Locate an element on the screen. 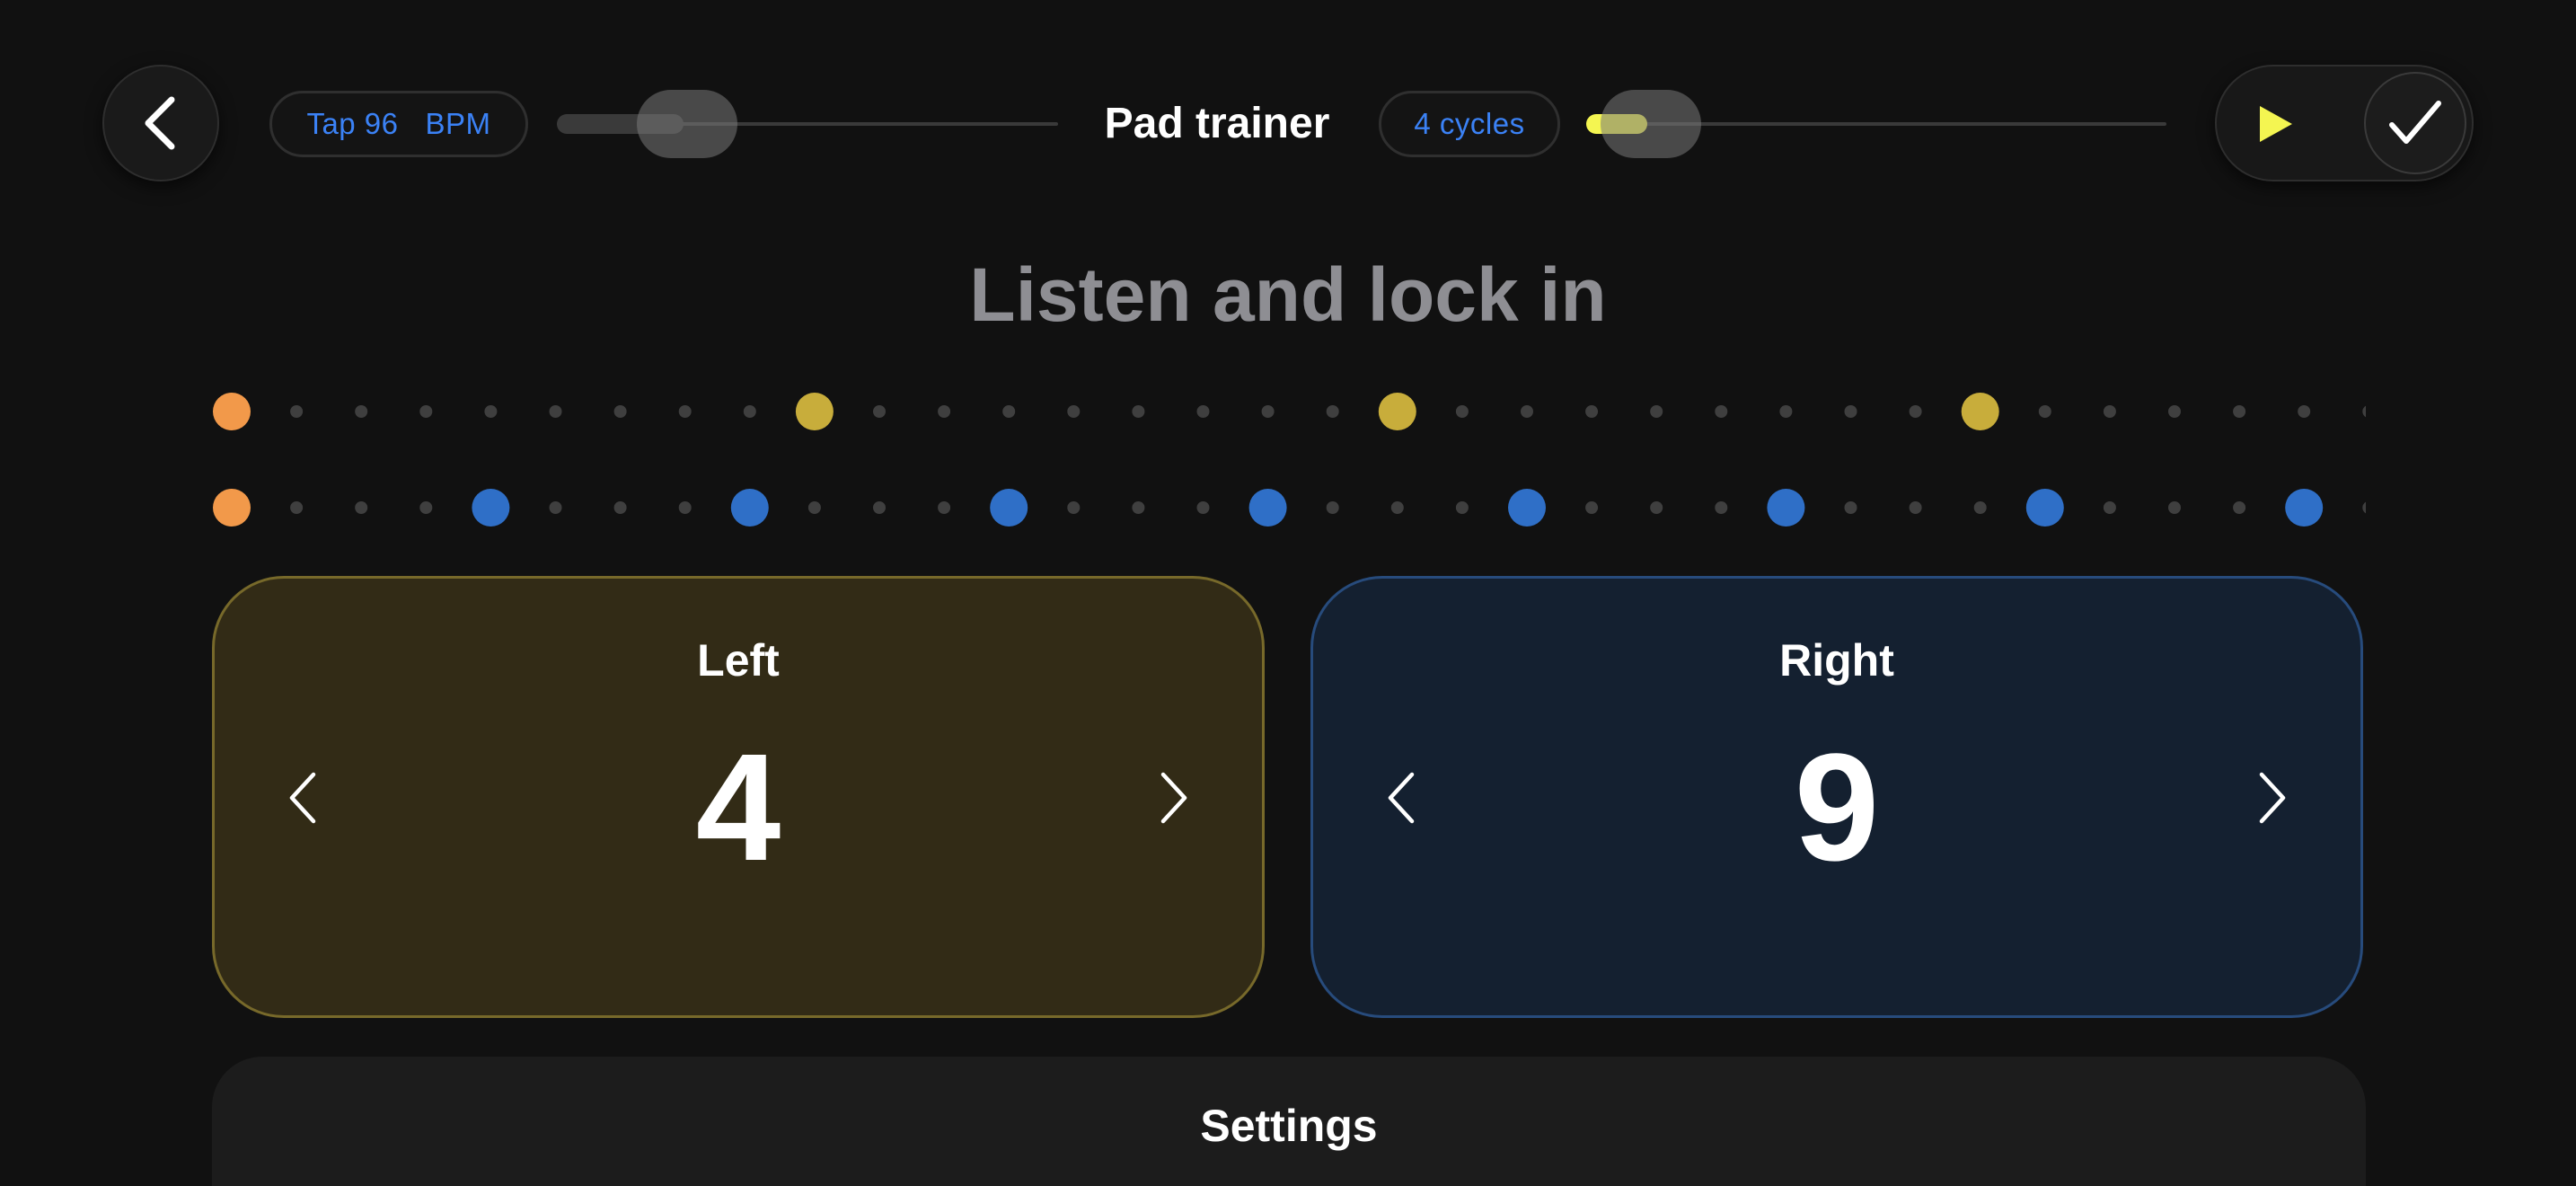 Image resolution: width=2576 pixels, height=1186 pixels. left-increment-button is located at coordinates (1174, 798).